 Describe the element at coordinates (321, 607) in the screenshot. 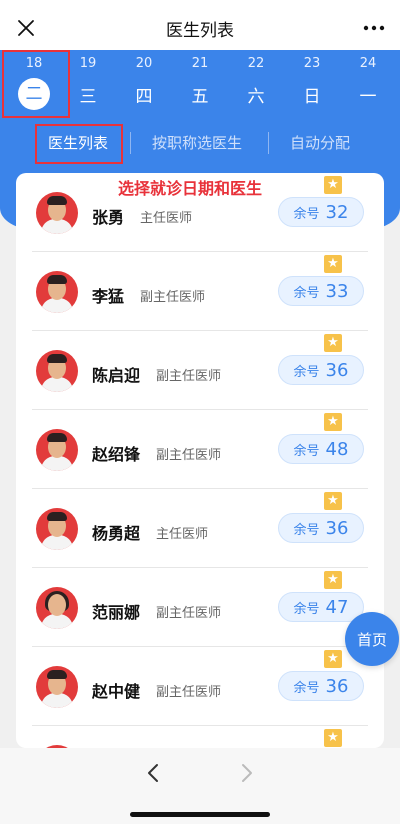

I see `remaining-slots-button: 余号 47` at that location.